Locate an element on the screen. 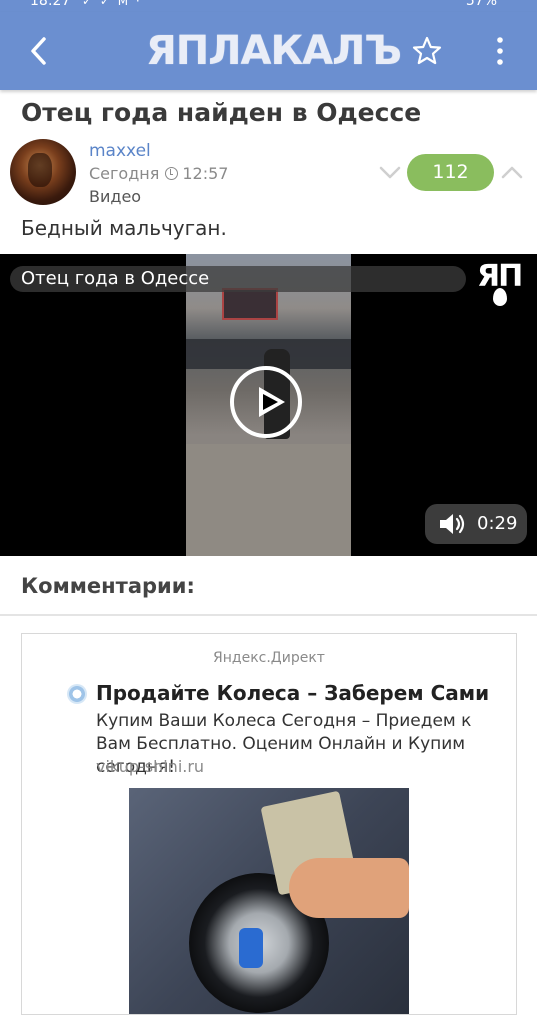 Image resolution: width=537 pixels, height=1015 pixels. post-date: Сегодня is located at coordinates (124, 173).